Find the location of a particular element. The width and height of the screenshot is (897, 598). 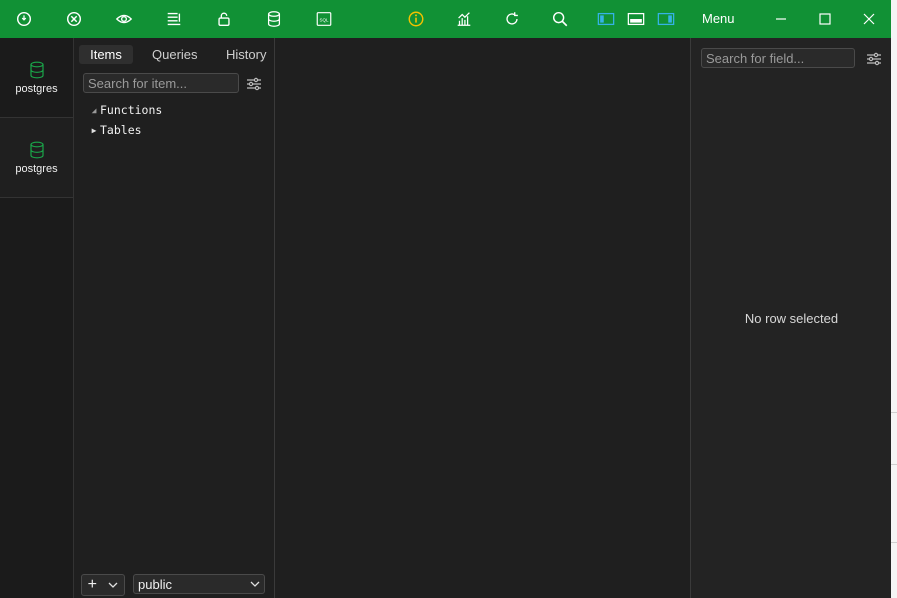

schema-select-value: public is located at coordinates (155, 584).